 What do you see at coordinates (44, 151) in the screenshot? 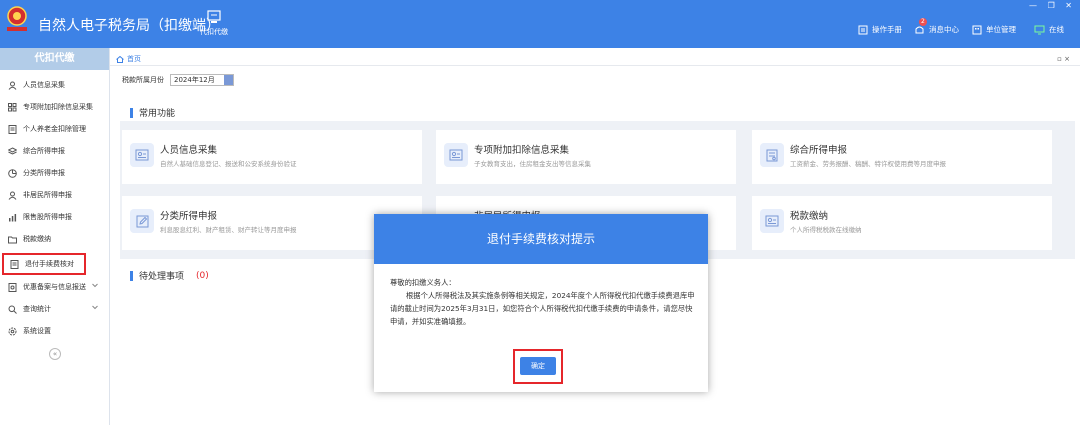
I see `sidebar-item-label: 综合所得申报` at bounding box center [44, 151].